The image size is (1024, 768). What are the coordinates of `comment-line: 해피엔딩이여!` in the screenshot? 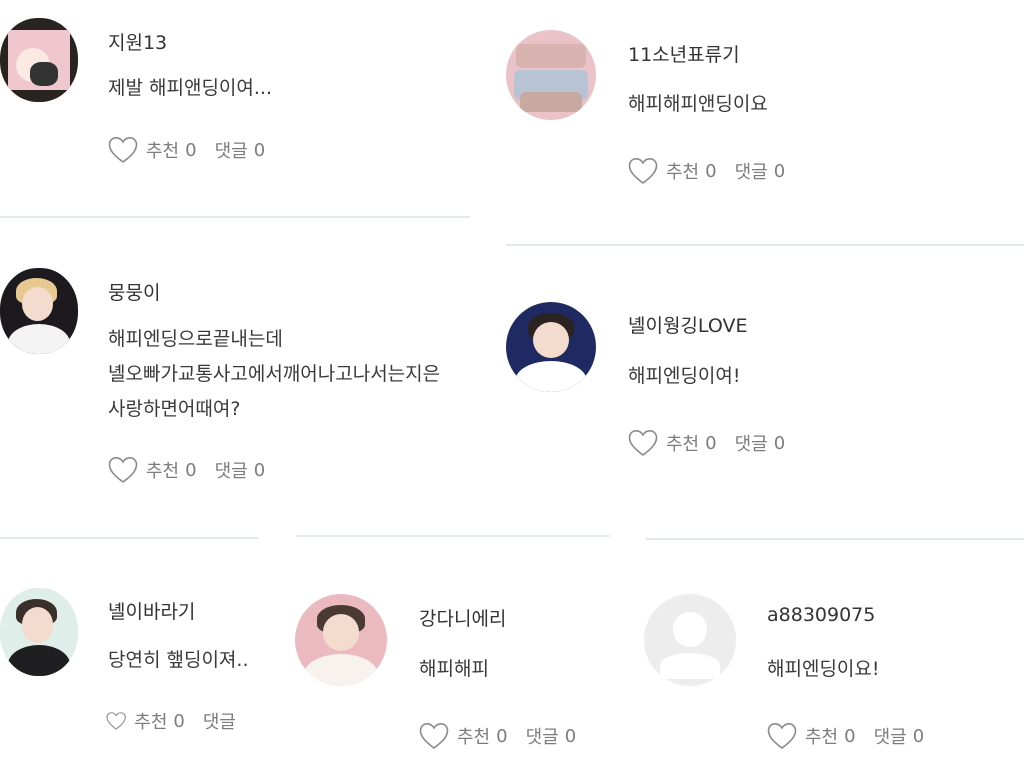 It's located at (684, 376).